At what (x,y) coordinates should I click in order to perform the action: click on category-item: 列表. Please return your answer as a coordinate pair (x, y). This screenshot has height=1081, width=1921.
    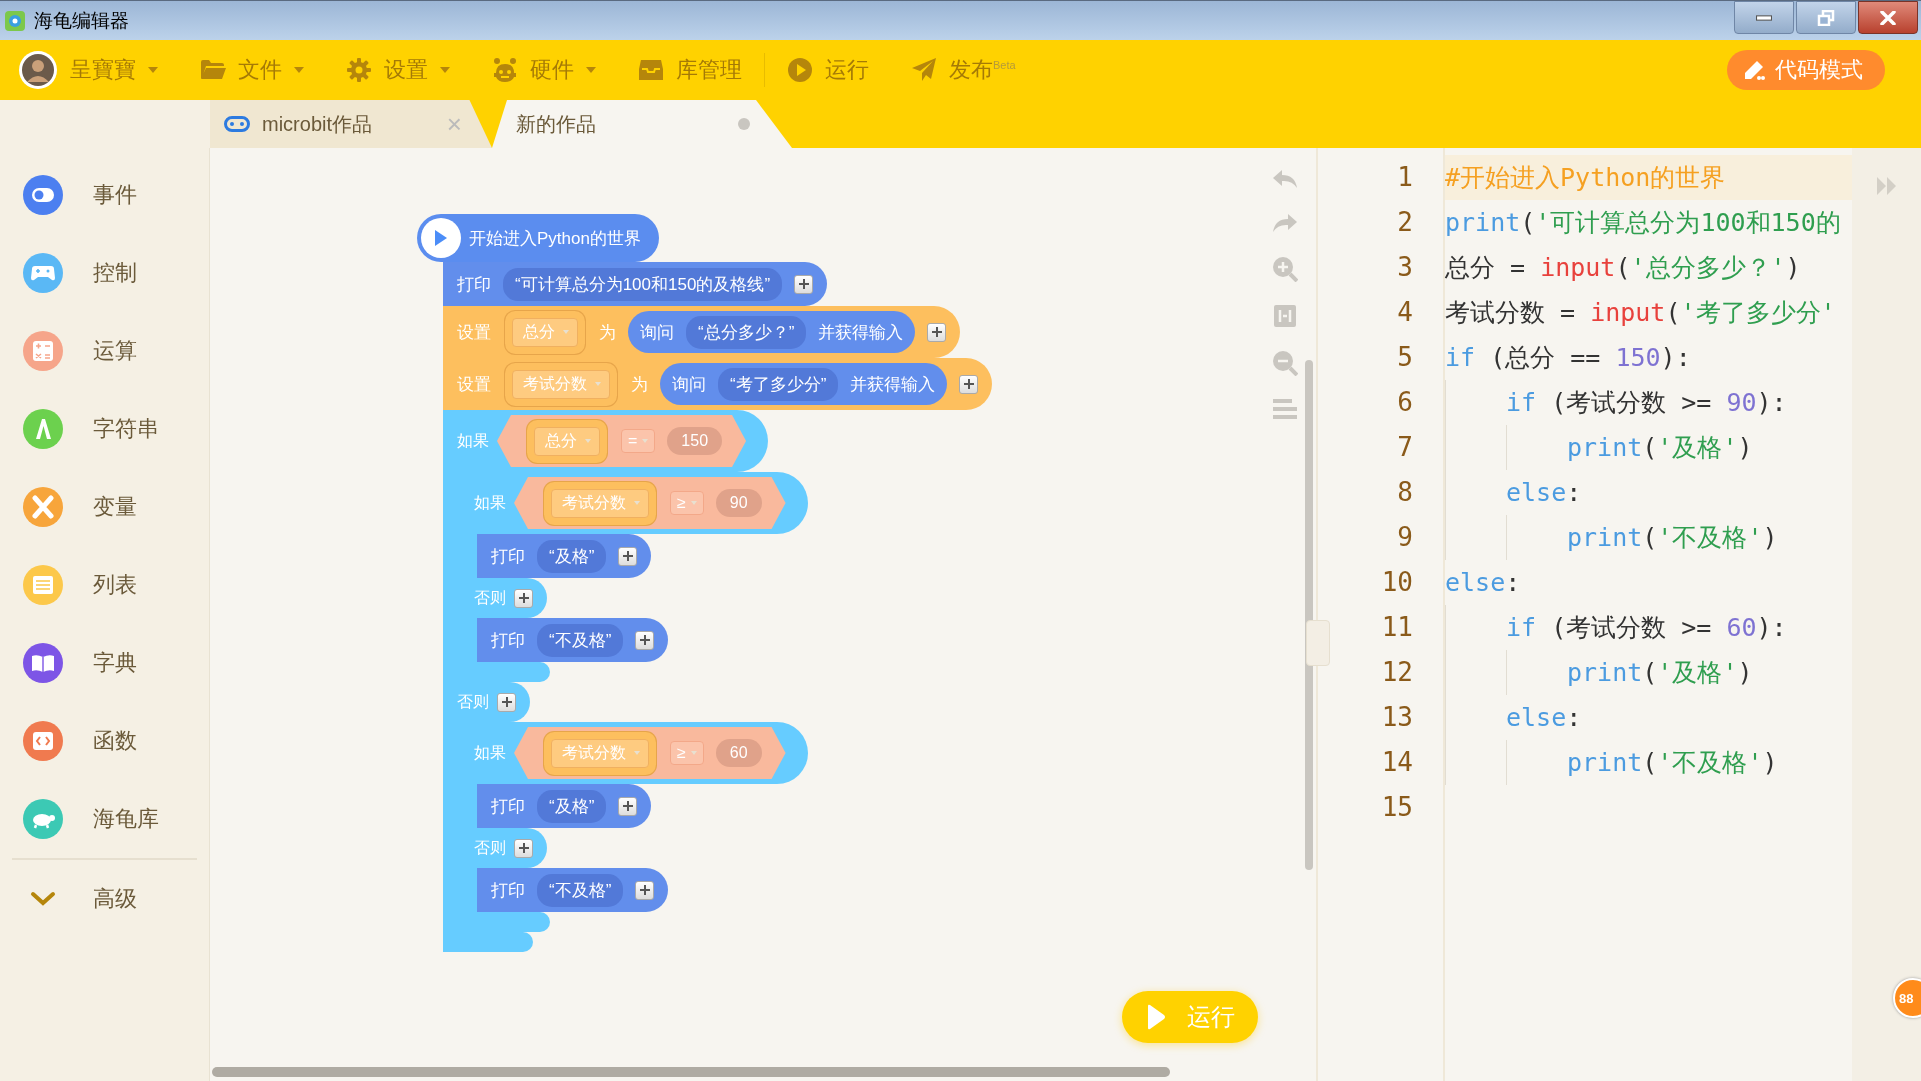
    Looking at the image, I should click on (104, 585).